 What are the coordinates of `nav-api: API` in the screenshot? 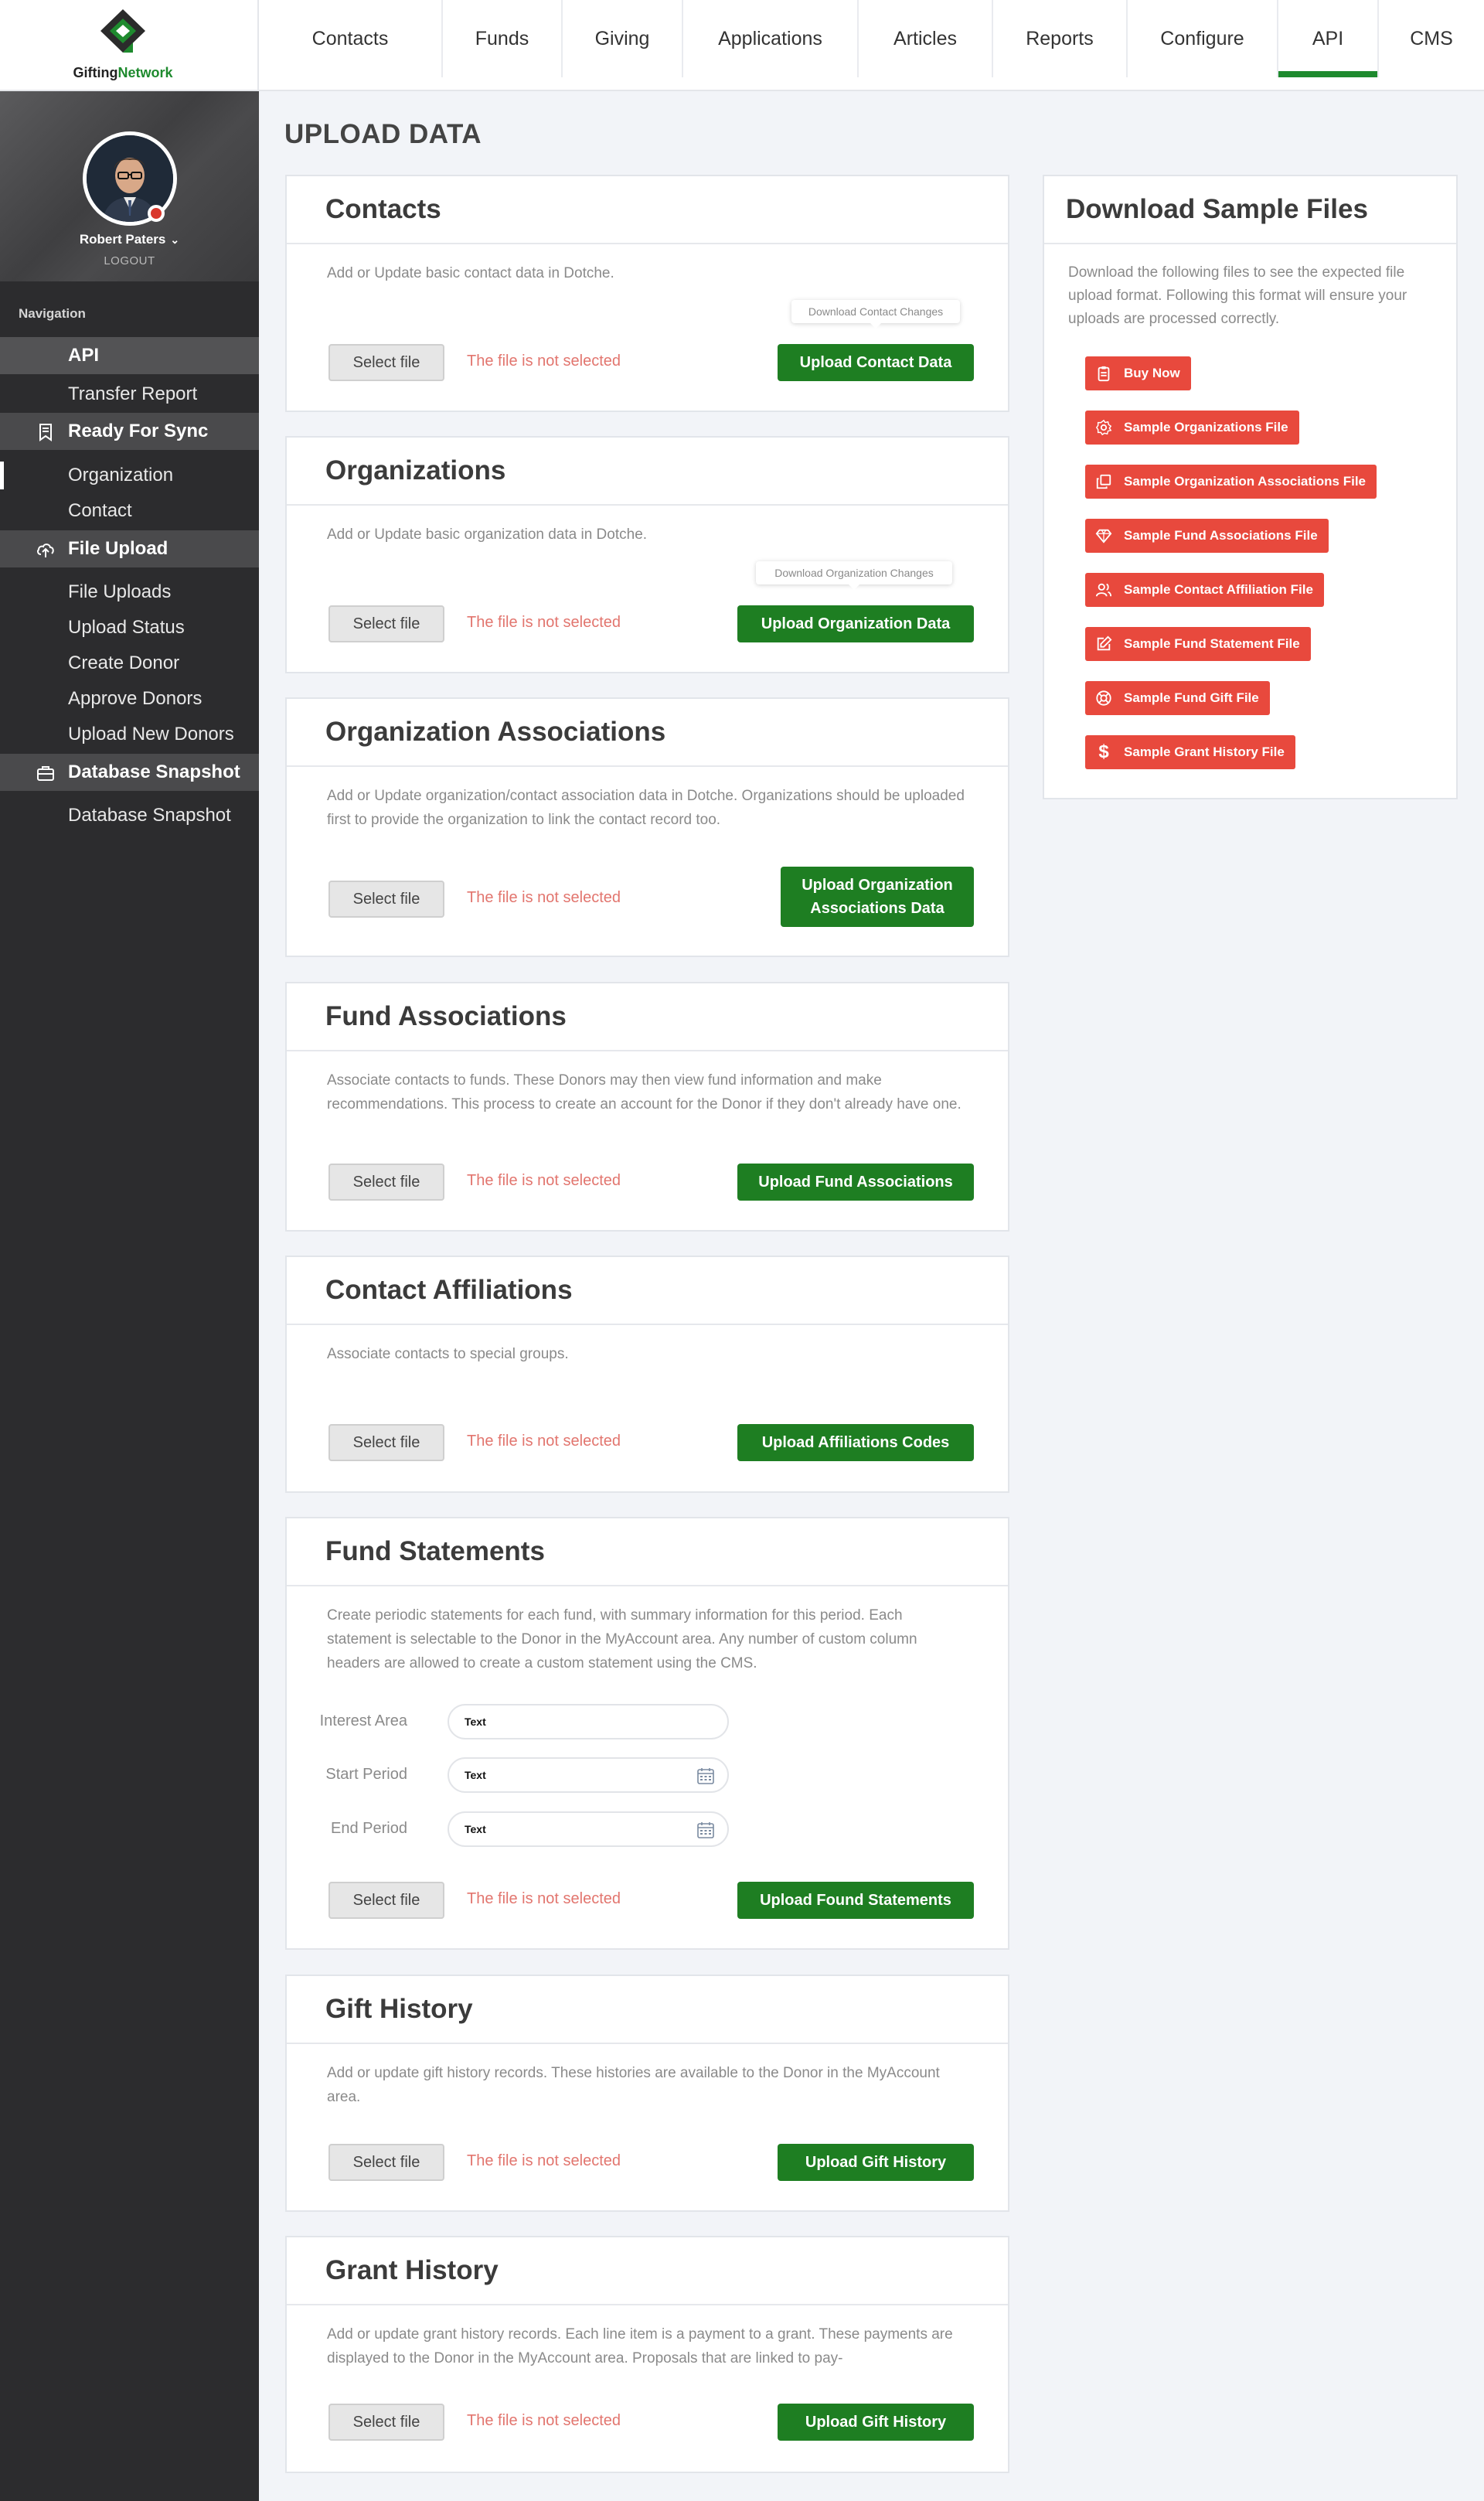 It's located at (1328, 38).